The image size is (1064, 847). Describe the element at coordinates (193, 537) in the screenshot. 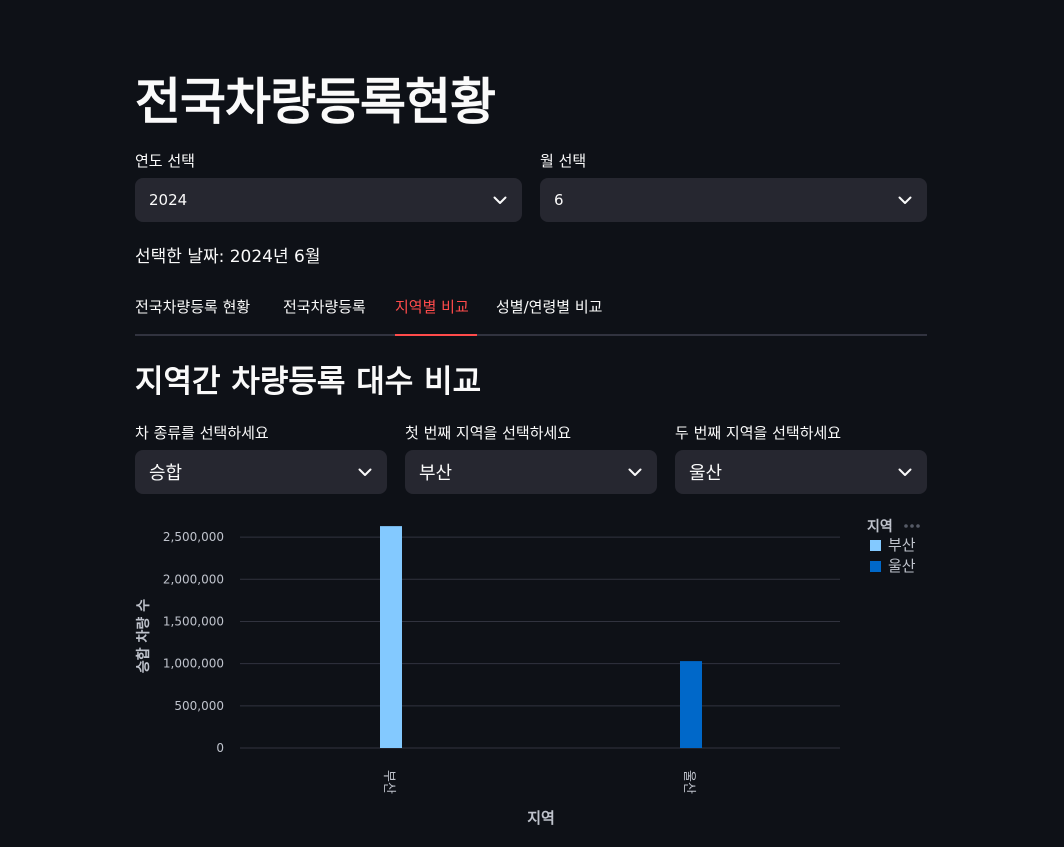

I see `y-tick-label: 2,500,000` at that location.